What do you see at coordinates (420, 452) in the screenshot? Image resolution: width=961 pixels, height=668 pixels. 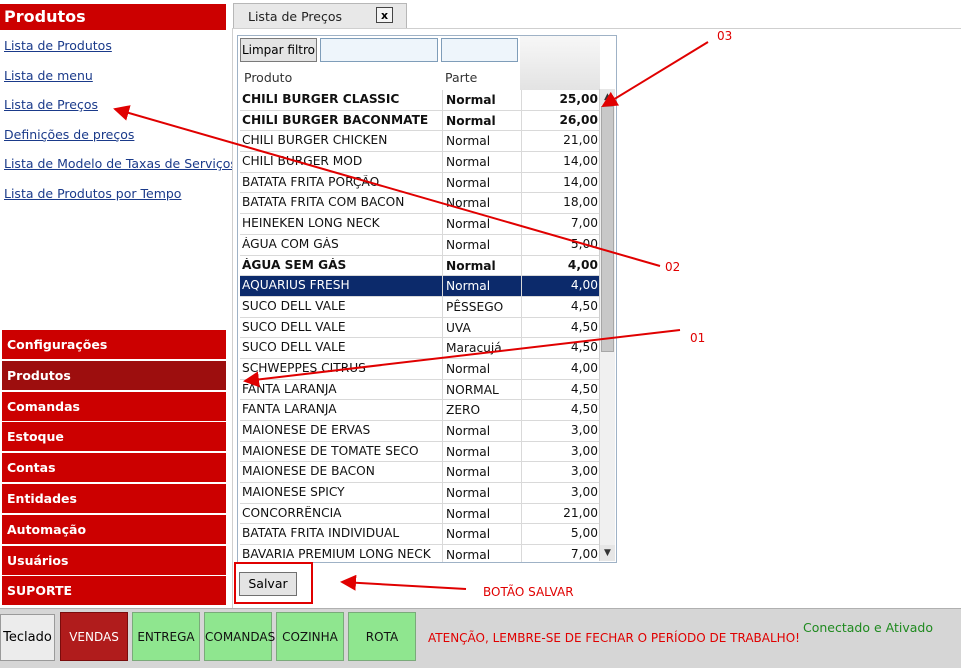 I see `table-row: MAIONESE DE TOMATE SECO Normal 3,00` at bounding box center [420, 452].